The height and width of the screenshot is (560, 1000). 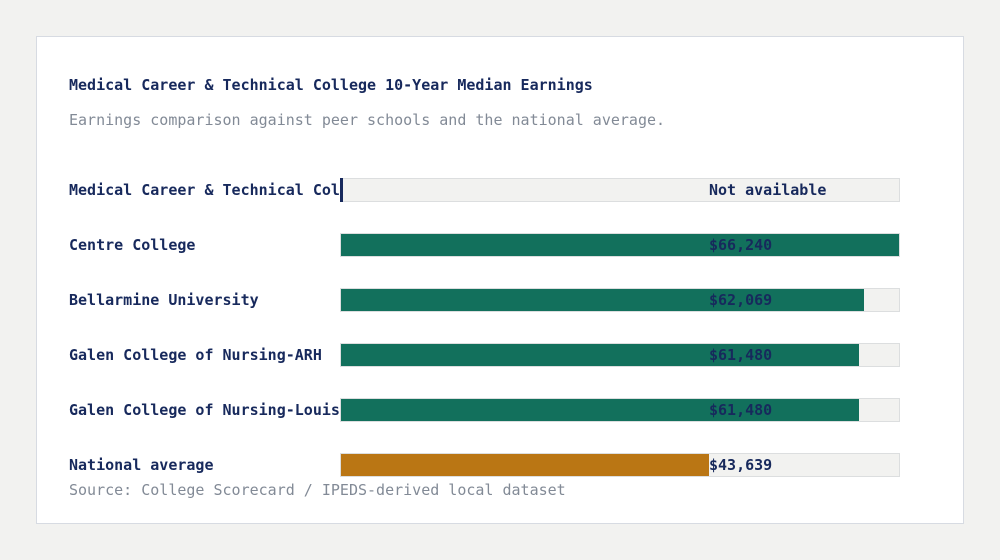 What do you see at coordinates (204, 190) in the screenshot?
I see `row-label: Medical Career & Technical Col` at bounding box center [204, 190].